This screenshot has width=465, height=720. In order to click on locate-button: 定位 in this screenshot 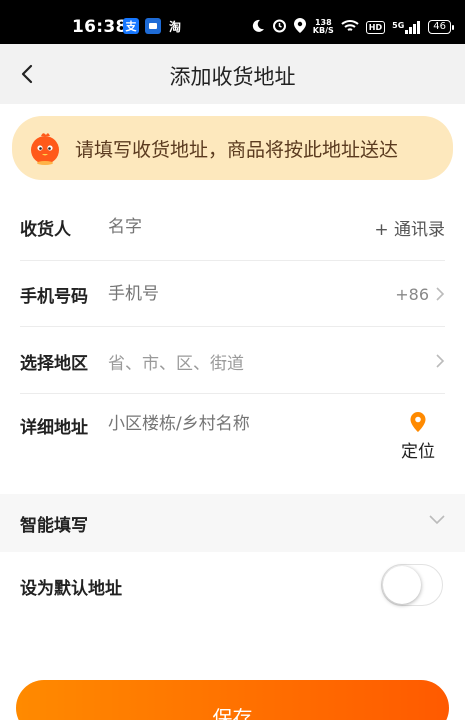, I will do `click(418, 436)`.